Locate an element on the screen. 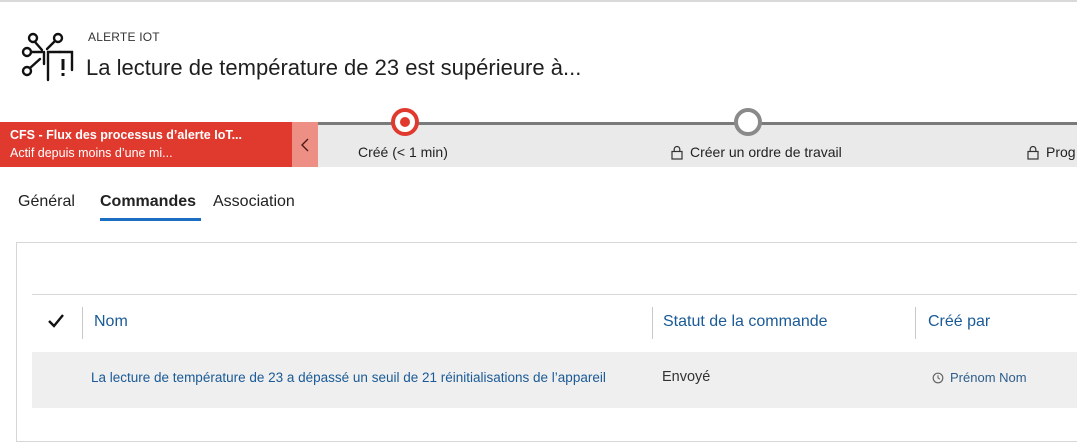 The height and width of the screenshot is (442, 1077). stage-label: Créer un ordre de travail is located at coordinates (766, 152).